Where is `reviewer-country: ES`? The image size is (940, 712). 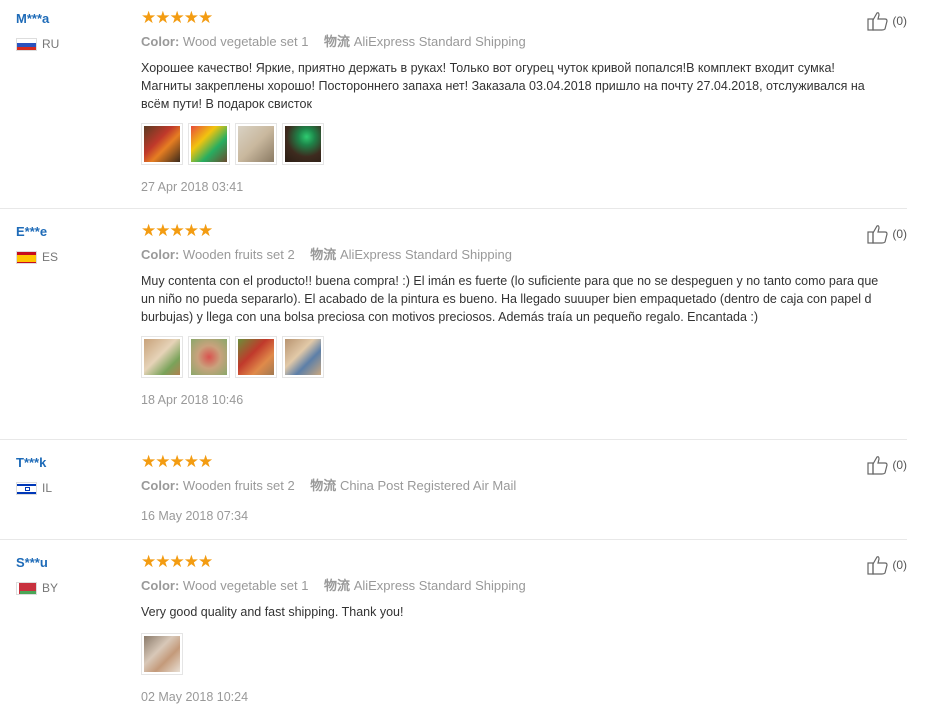 reviewer-country: ES is located at coordinates (37, 257).